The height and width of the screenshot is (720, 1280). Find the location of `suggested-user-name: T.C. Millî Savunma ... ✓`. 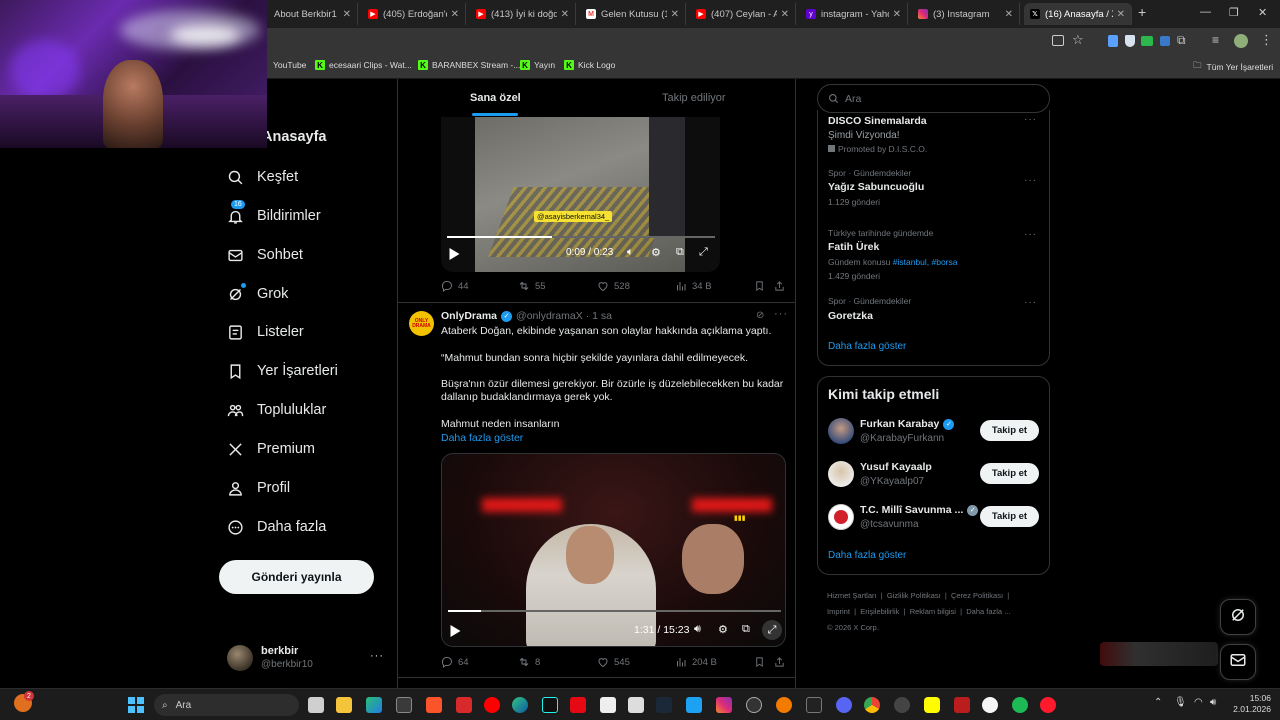

suggested-user-name: T.C. Millî Savunma ... ✓ is located at coordinates (919, 510).